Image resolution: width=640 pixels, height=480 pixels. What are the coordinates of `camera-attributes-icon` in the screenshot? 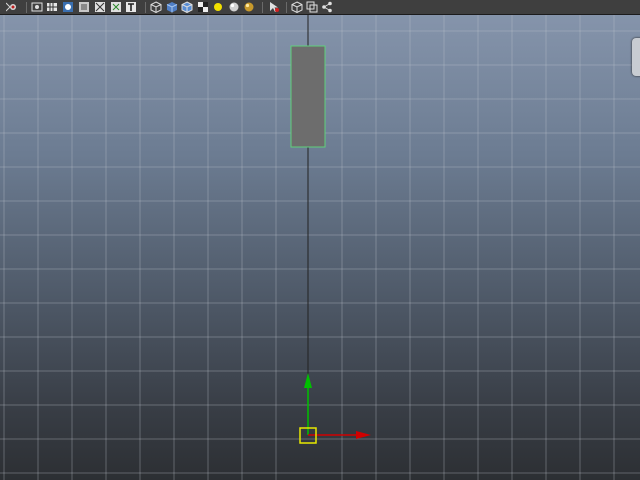 It's located at (37, 7).